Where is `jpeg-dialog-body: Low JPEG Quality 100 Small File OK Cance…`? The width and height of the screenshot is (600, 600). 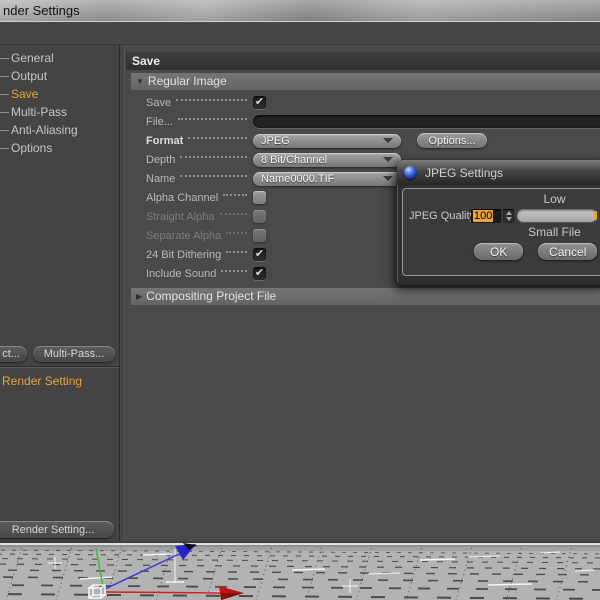 jpeg-dialog-body: Low JPEG Quality 100 Small File OK Cance… is located at coordinates (501, 232).